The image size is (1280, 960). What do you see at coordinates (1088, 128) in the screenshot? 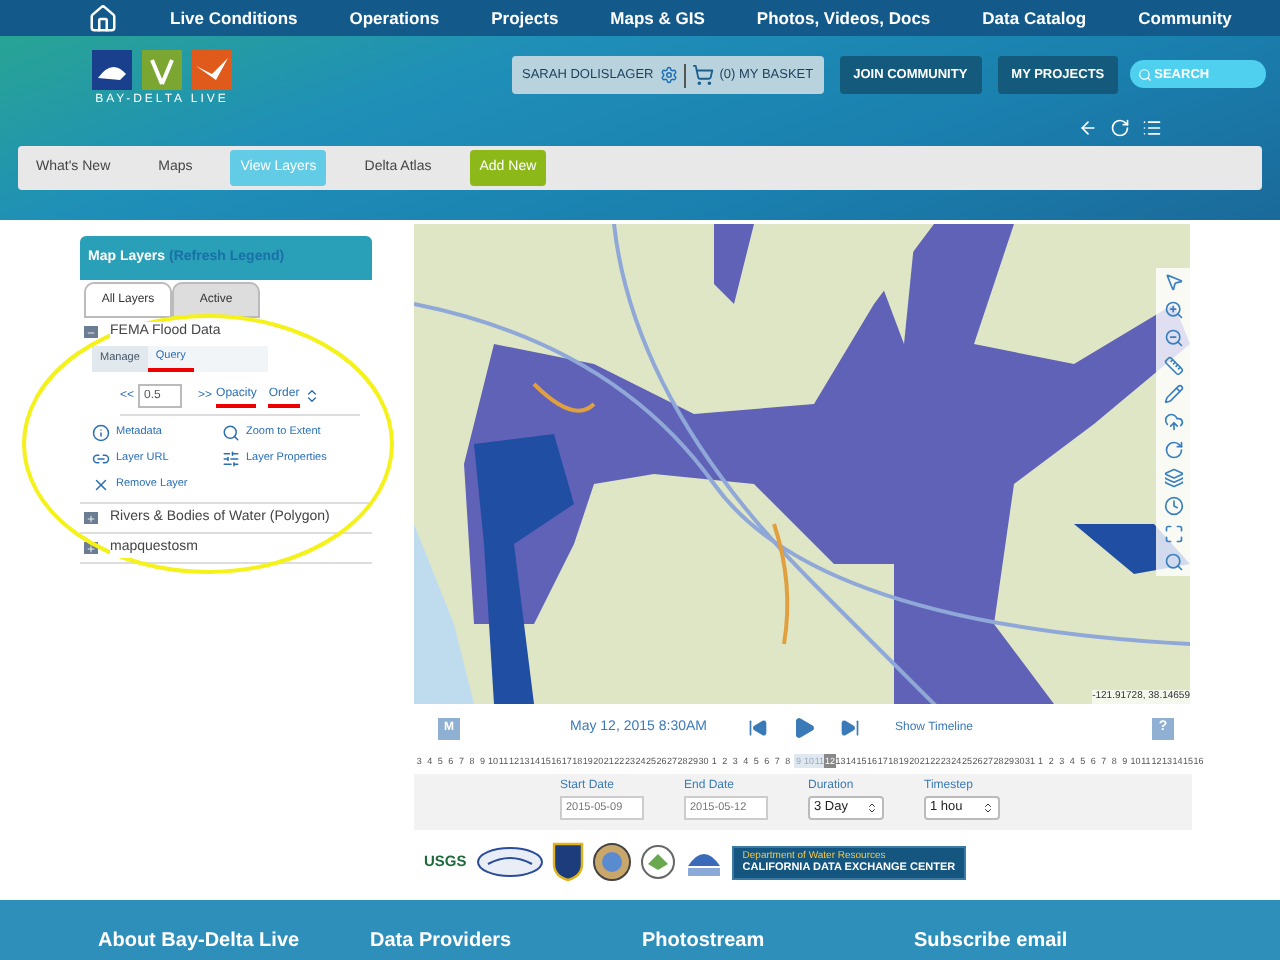
I see `back-icon` at bounding box center [1088, 128].